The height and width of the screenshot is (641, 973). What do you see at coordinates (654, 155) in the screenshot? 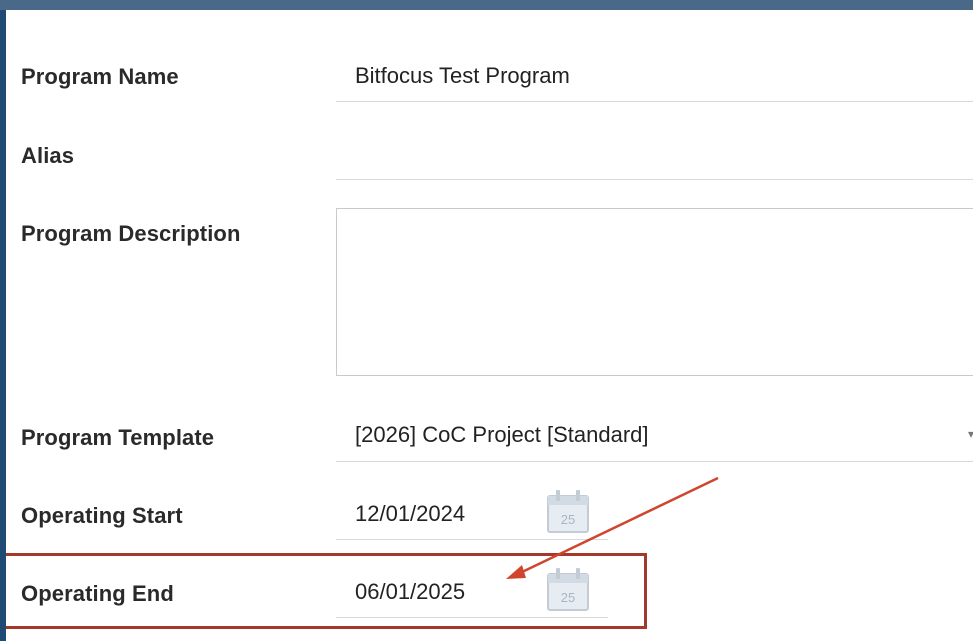
I see `alias-field` at bounding box center [654, 155].